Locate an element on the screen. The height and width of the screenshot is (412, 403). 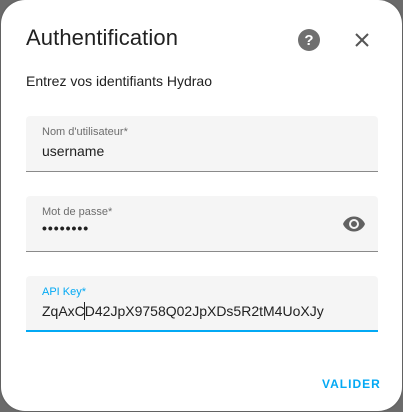
api-key-label: API Key* is located at coordinates (64, 292).